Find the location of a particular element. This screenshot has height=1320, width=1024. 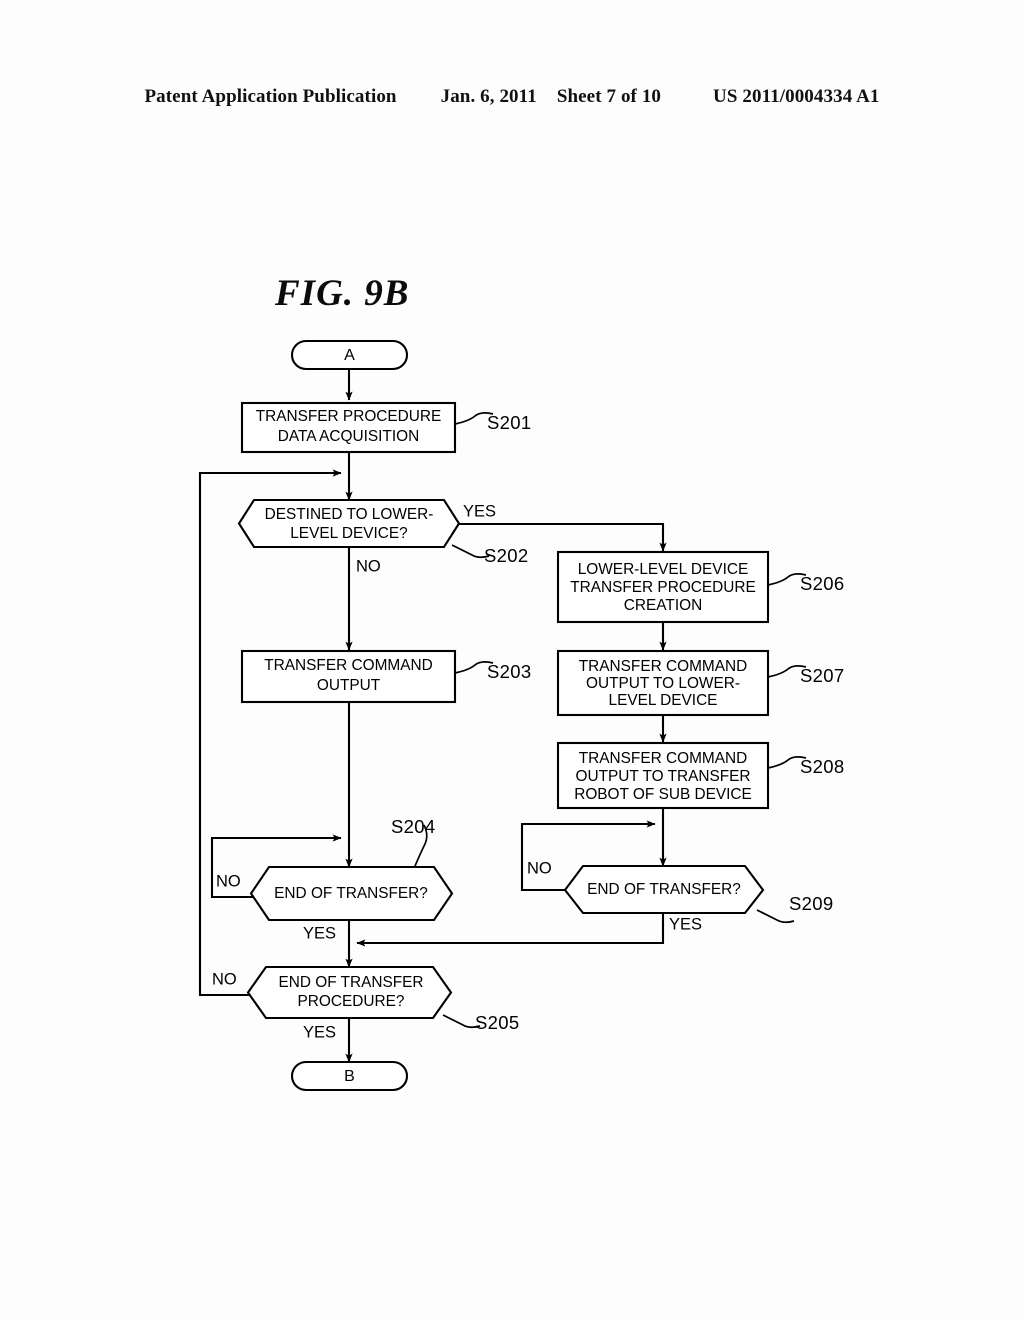

branch-s209-no: NO is located at coordinates (539, 868).